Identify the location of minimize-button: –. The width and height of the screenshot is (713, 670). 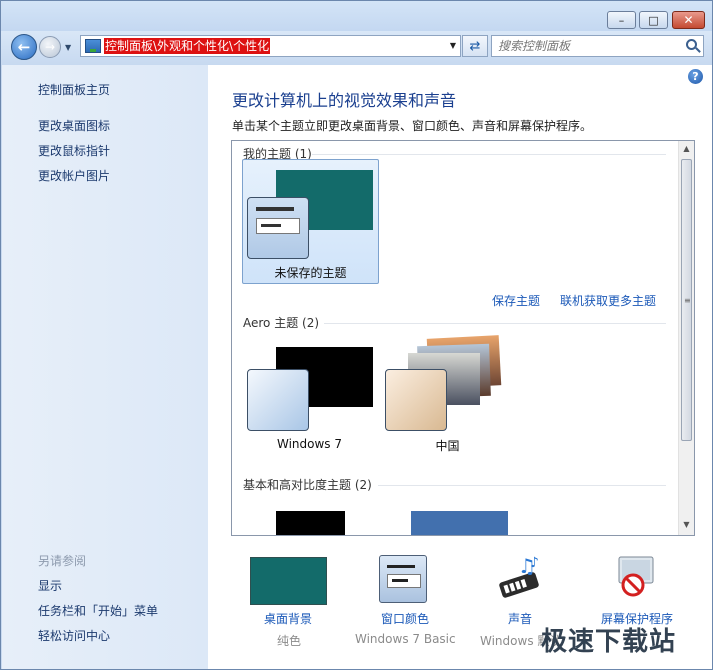
(621, 20).